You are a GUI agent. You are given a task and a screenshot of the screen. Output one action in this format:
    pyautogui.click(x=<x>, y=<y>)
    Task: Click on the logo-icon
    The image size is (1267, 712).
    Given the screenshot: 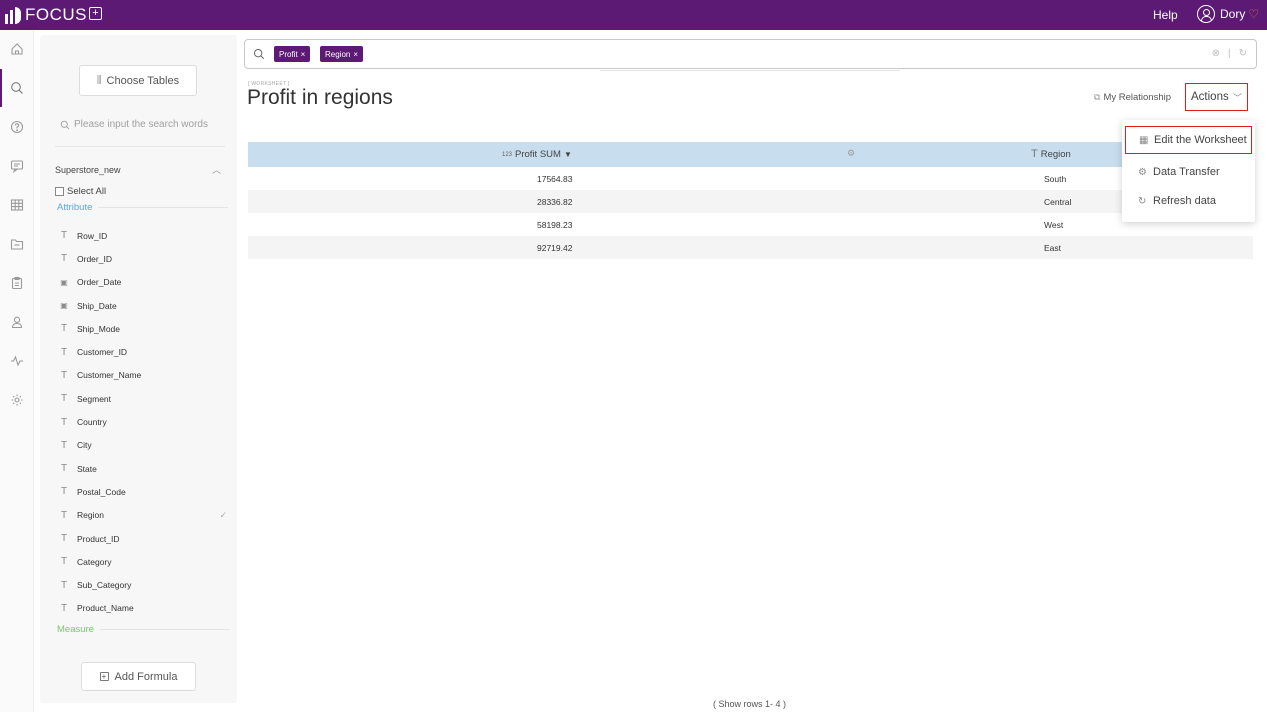 What is the action you would take?
    pyautogui.click(x=13, y=15)
    